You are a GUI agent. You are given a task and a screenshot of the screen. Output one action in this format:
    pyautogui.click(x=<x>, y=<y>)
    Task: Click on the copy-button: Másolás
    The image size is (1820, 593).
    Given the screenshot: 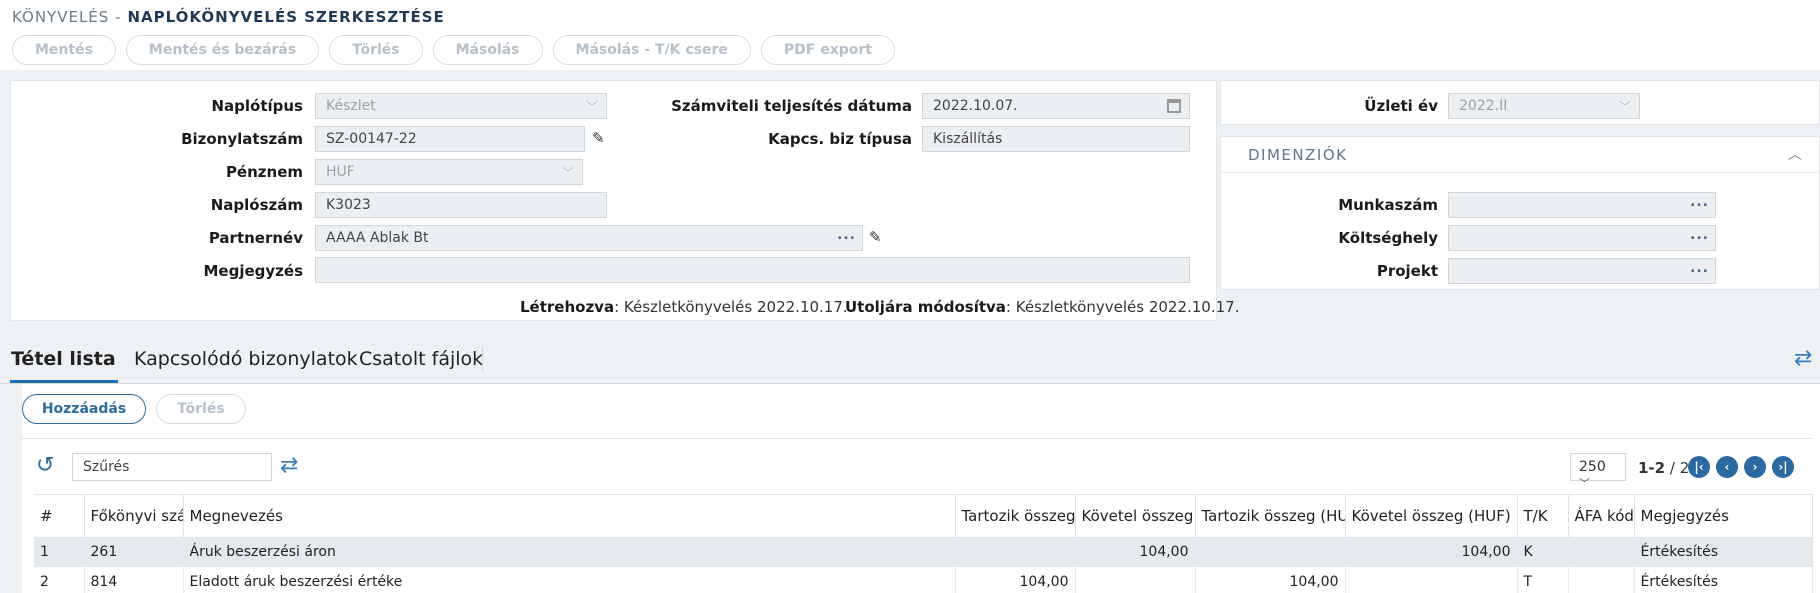 What is the action you would take?
    pyautogui.click(x=487, y=50)
    